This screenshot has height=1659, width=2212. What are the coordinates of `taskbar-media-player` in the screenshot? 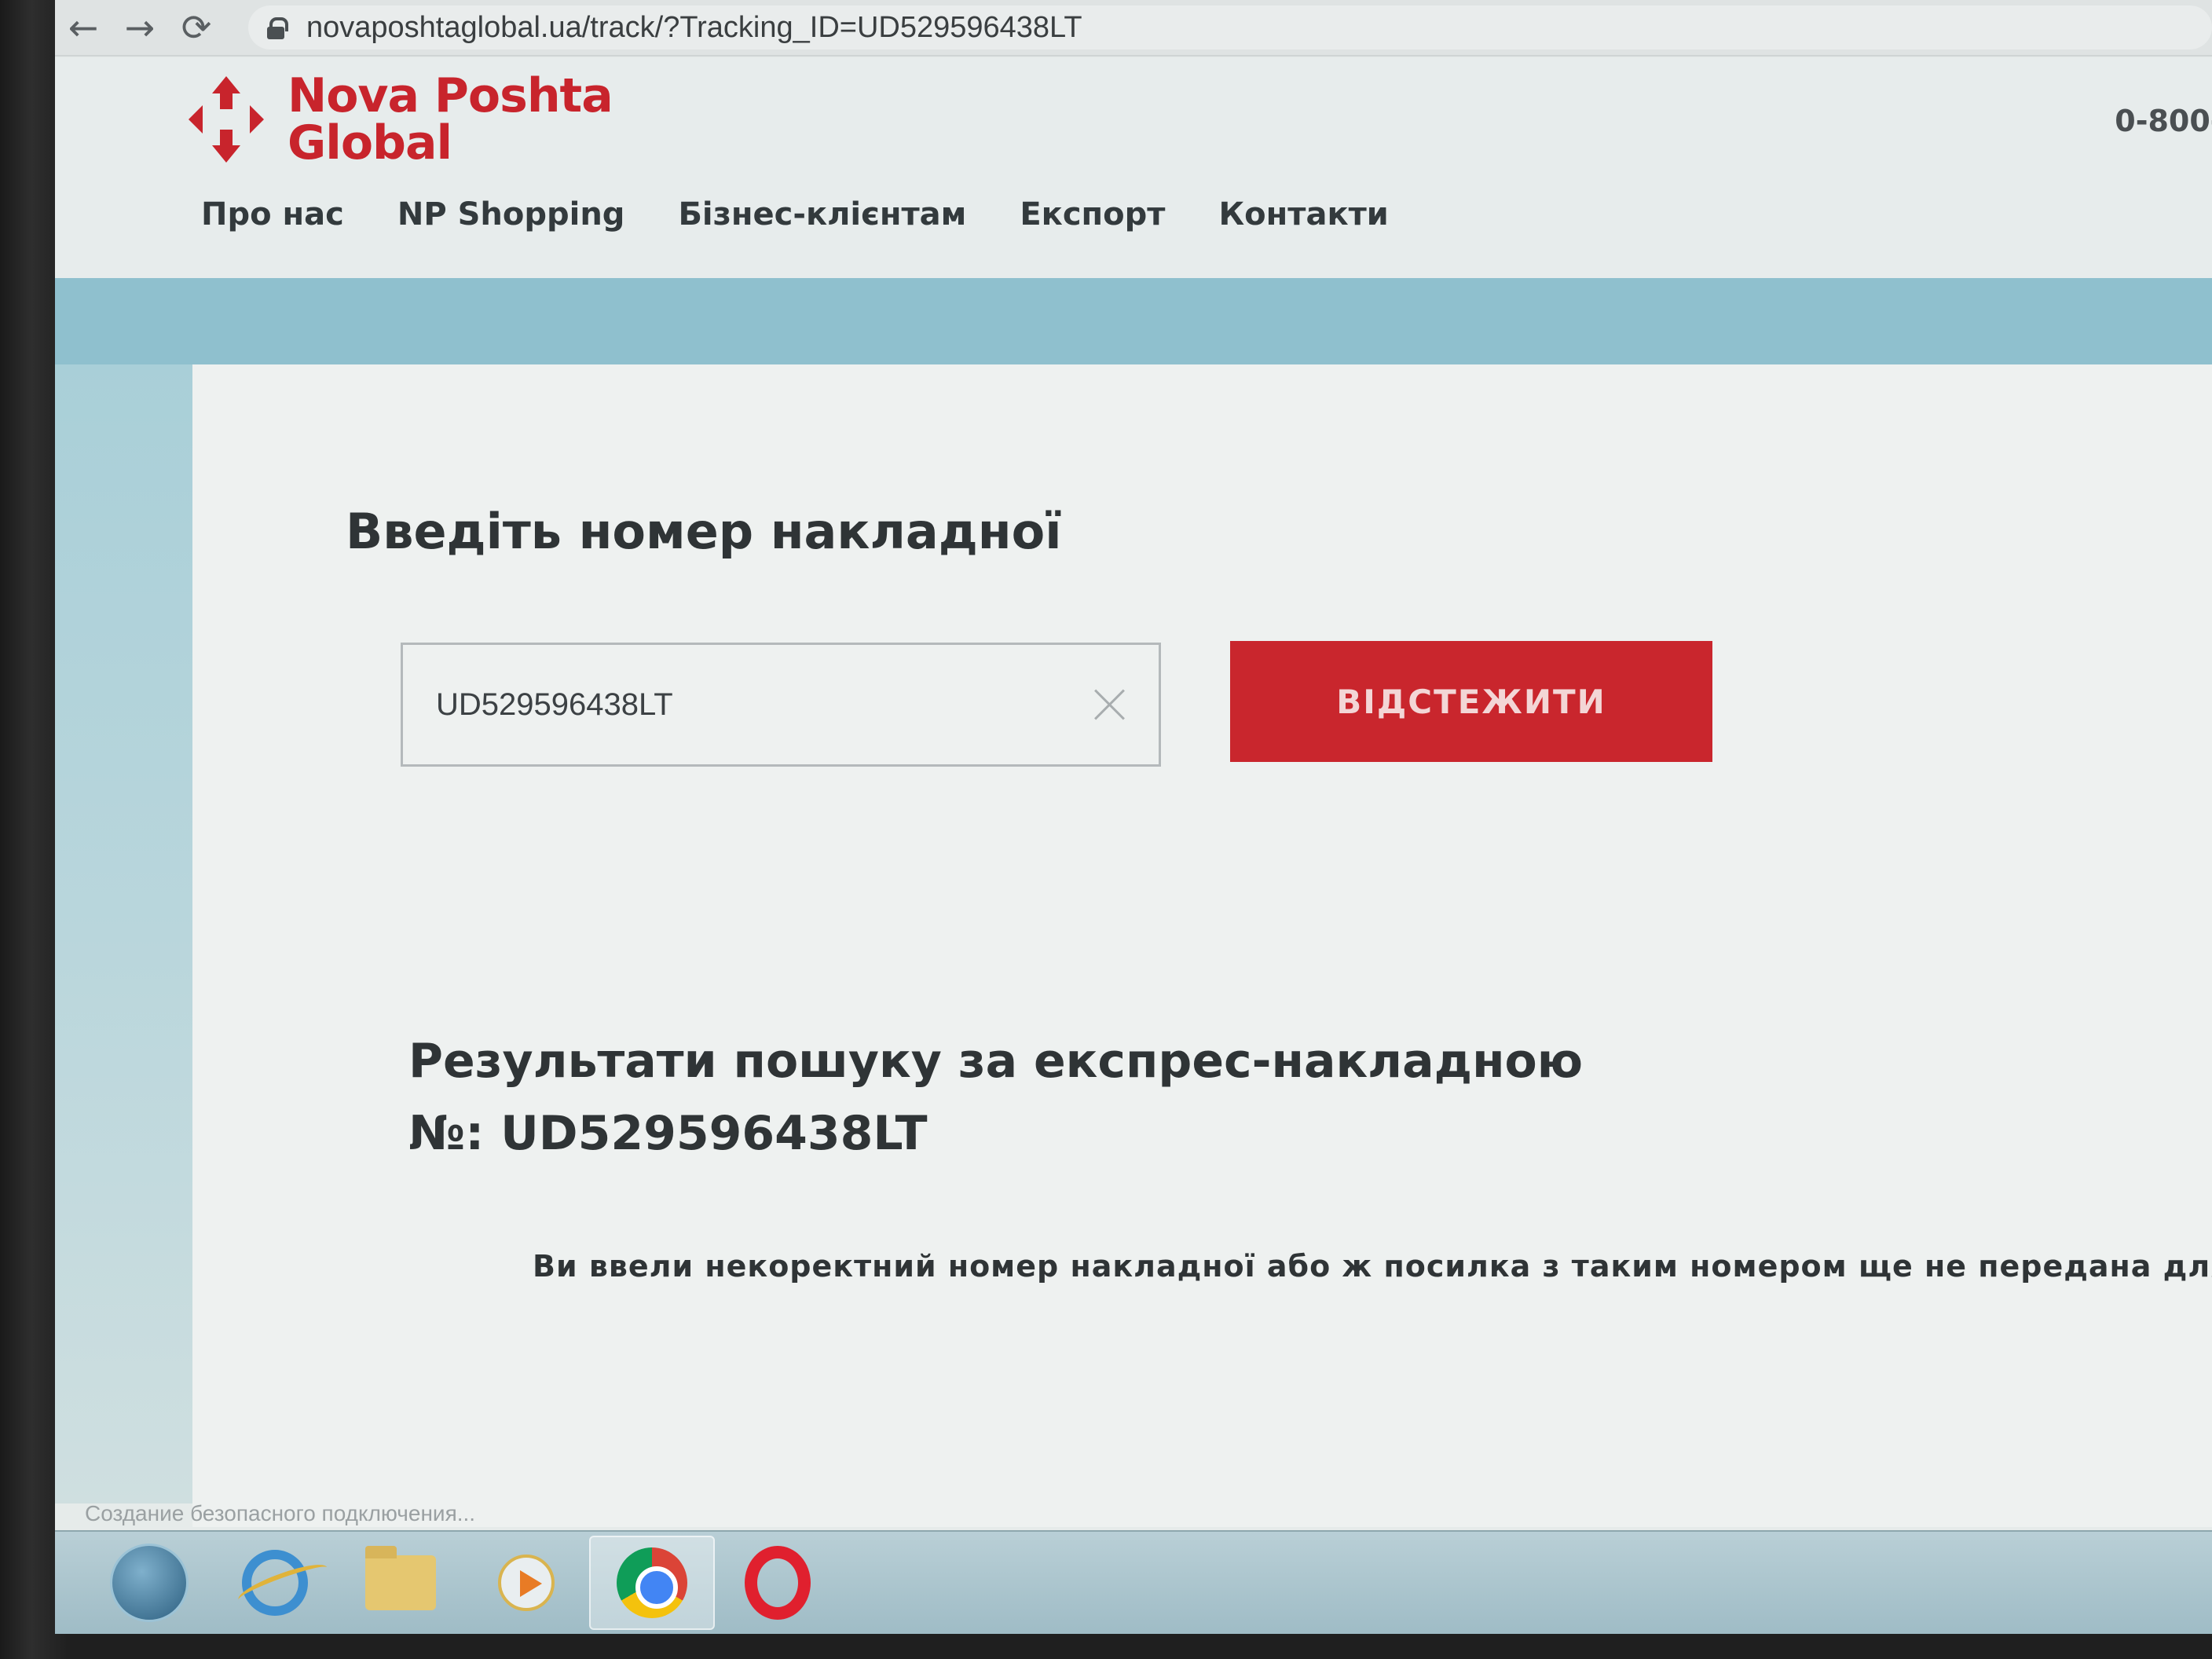 It's located at (526, 1583).